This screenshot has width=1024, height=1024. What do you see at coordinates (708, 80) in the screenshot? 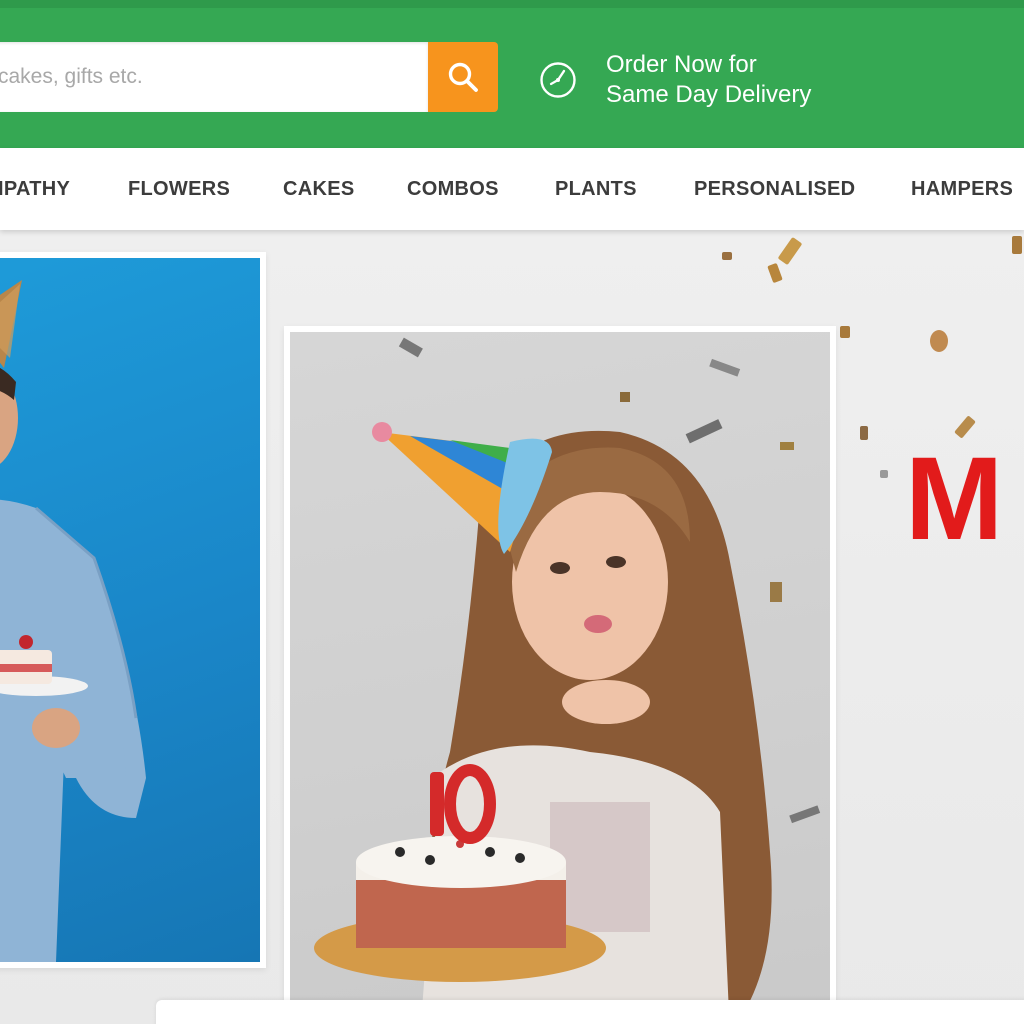
I see `promo-text: Order Now for Same Day Delivery` at bounding box center [708, 80].